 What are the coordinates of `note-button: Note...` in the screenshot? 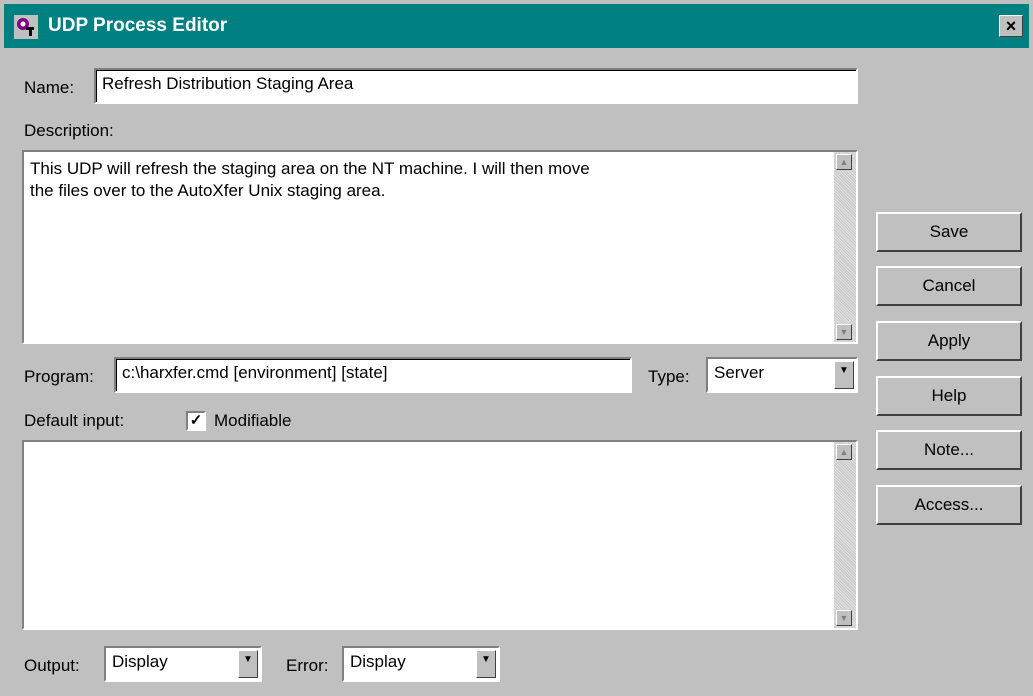 It's located at (949, 450).